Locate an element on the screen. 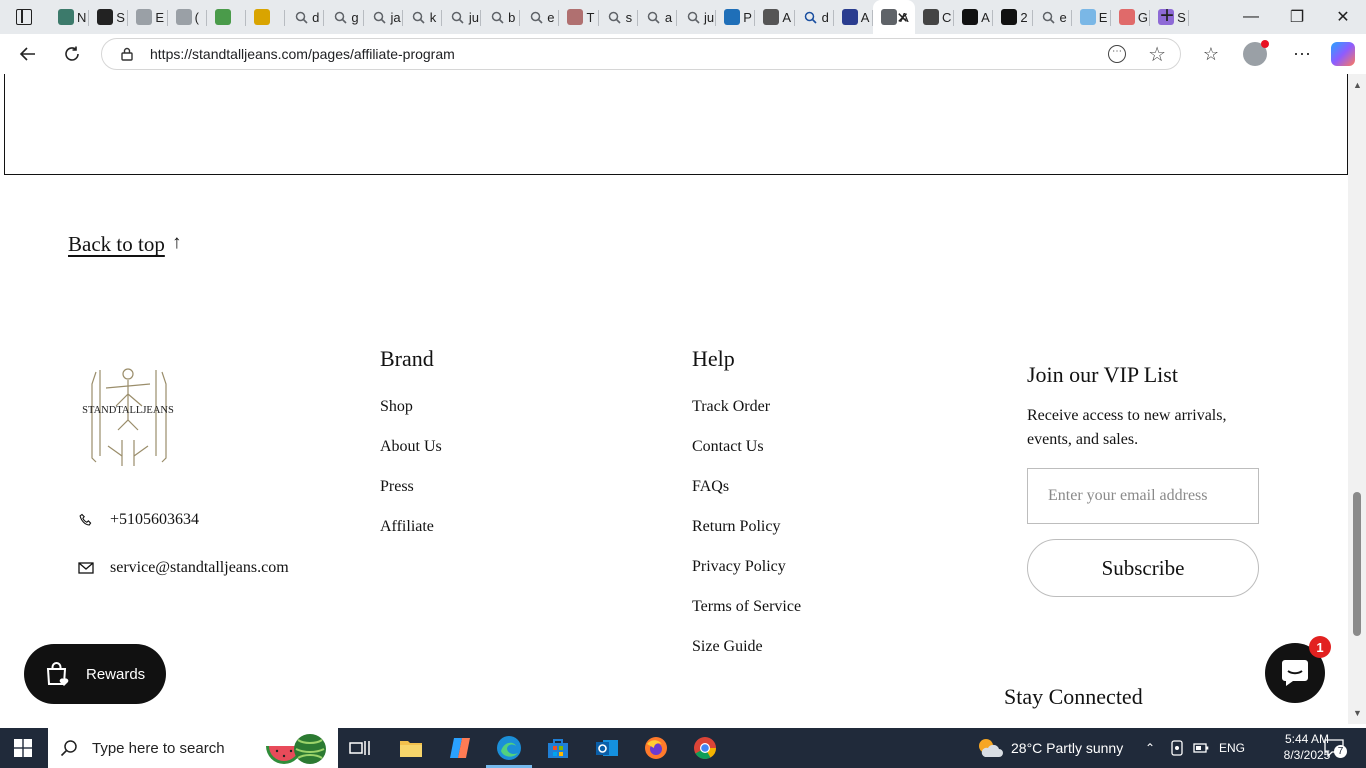 This screenshot has width=1366, height=768. phone-icon is located at coordinates (86, 520).